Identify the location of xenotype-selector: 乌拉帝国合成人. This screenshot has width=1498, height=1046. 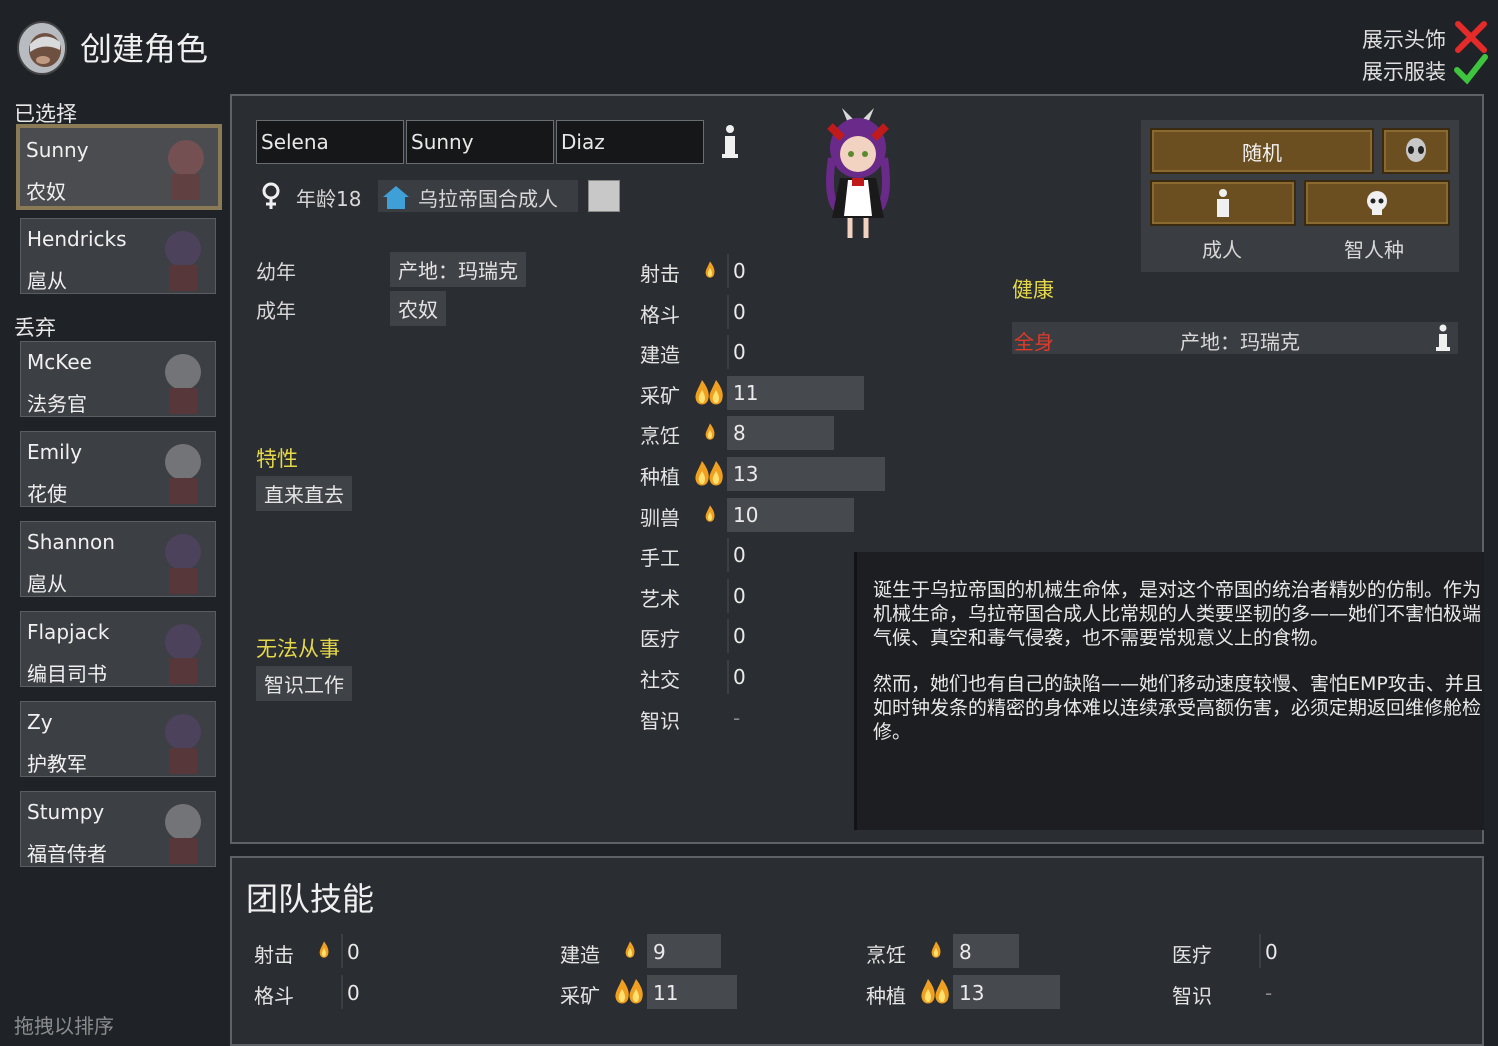
(478, 196).